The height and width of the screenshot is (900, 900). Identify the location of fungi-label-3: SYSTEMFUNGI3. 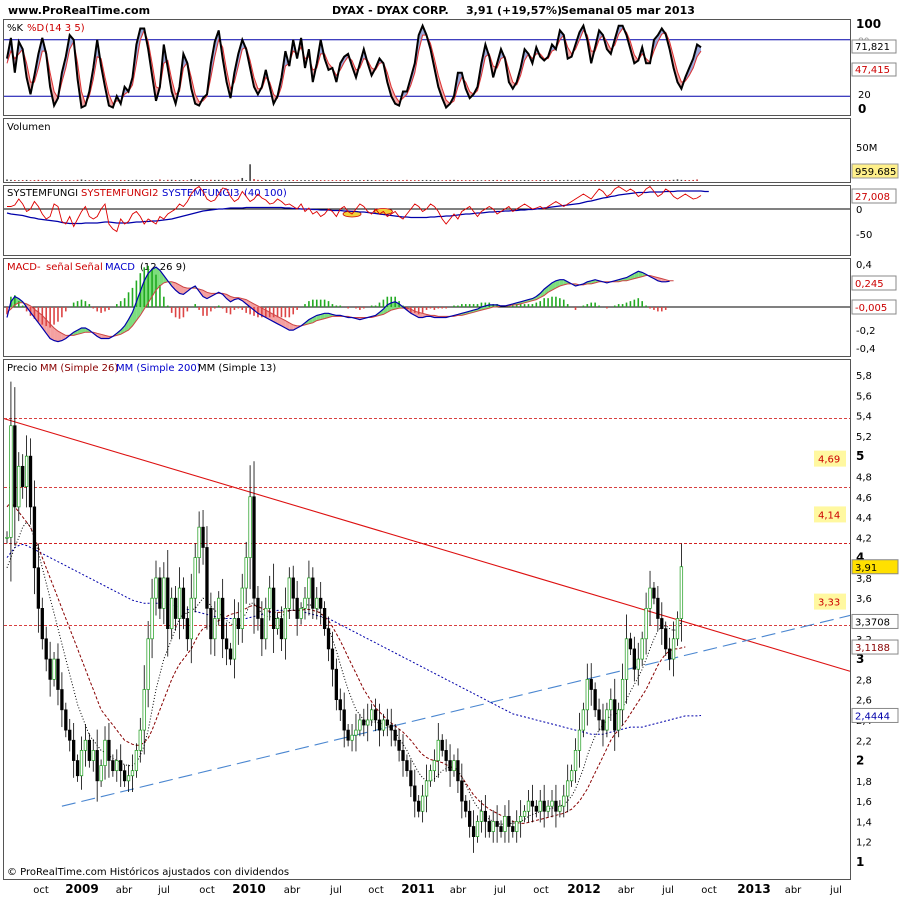
(200, 193).